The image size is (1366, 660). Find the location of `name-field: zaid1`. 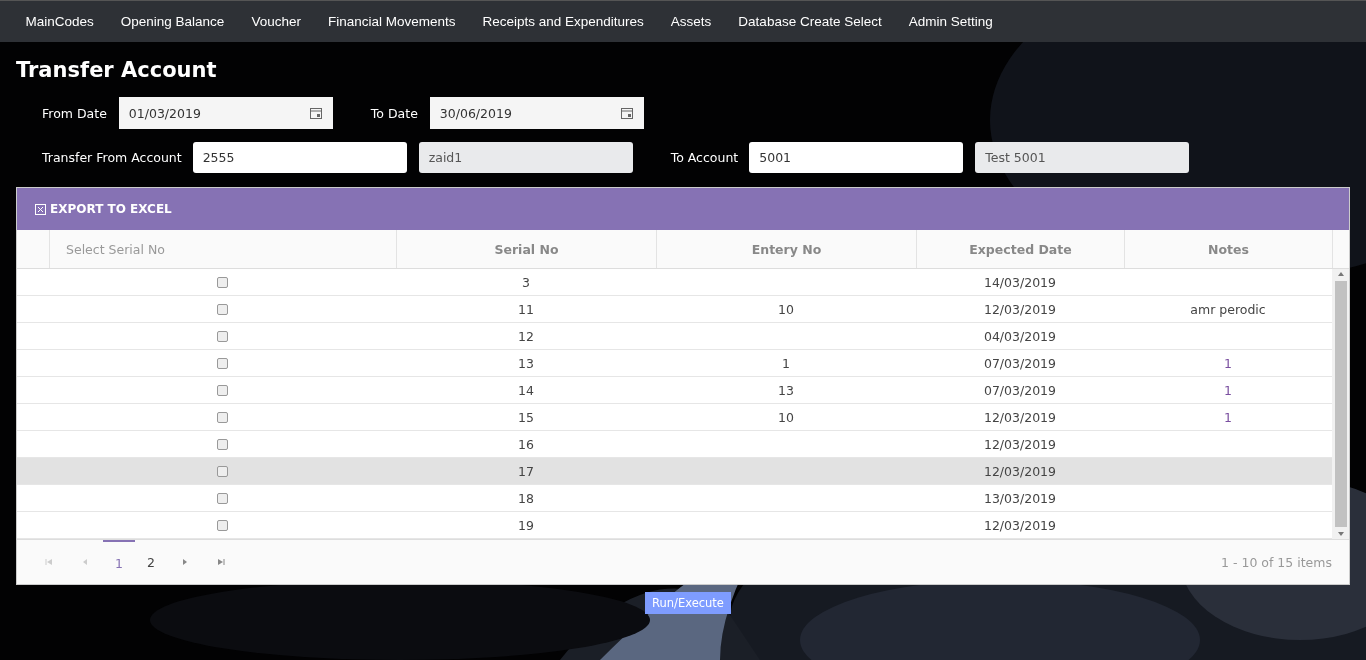

name-field: zaid1 is located at coordinates (525, 157).